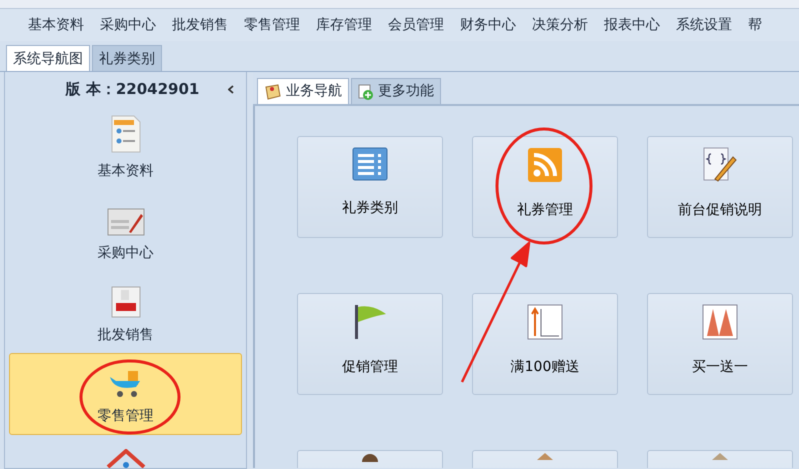 This screenshot has width=799, height=469. Describe the element at coordinates (545, 165) in the screenshot. I see `rss-icon` at that location.